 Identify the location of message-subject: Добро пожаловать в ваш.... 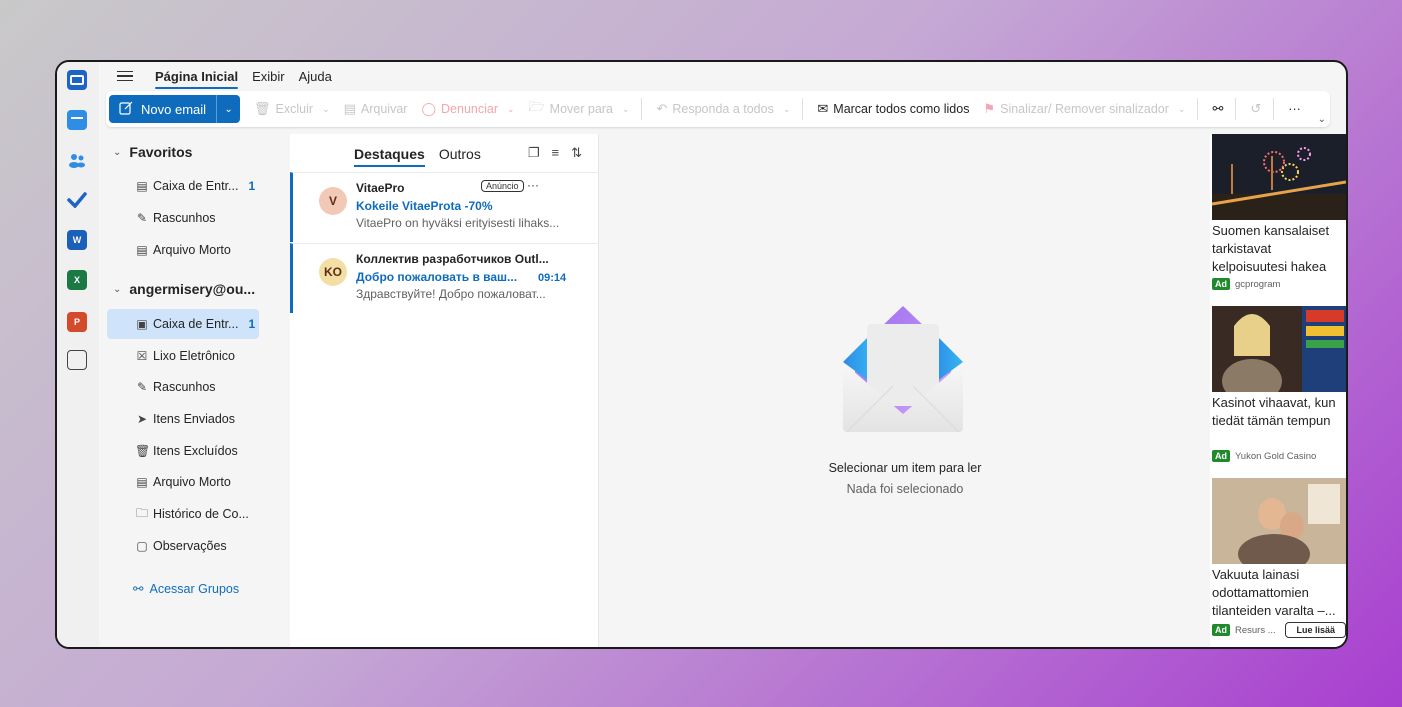
(437, 277).